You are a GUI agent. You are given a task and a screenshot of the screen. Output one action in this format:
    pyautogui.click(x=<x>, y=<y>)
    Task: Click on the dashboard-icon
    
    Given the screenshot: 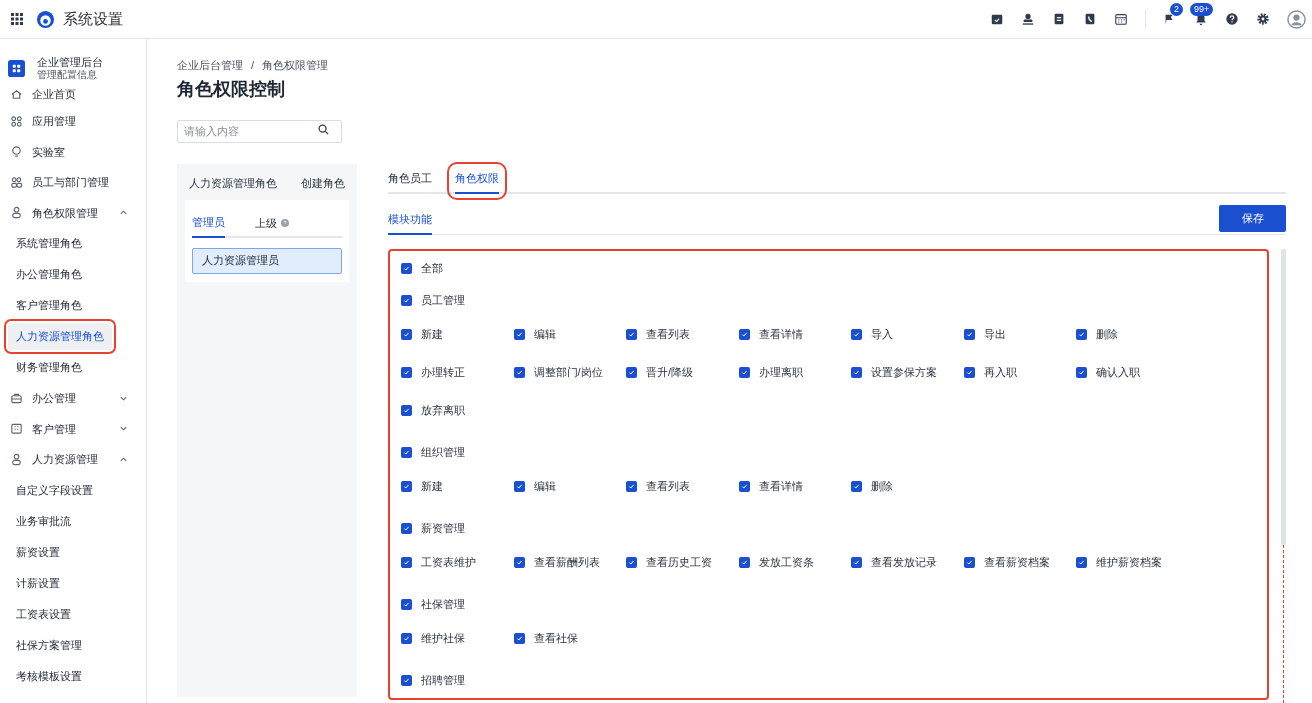 What is the action you would take?
    pyautogui.click(x=16, y=68)
    